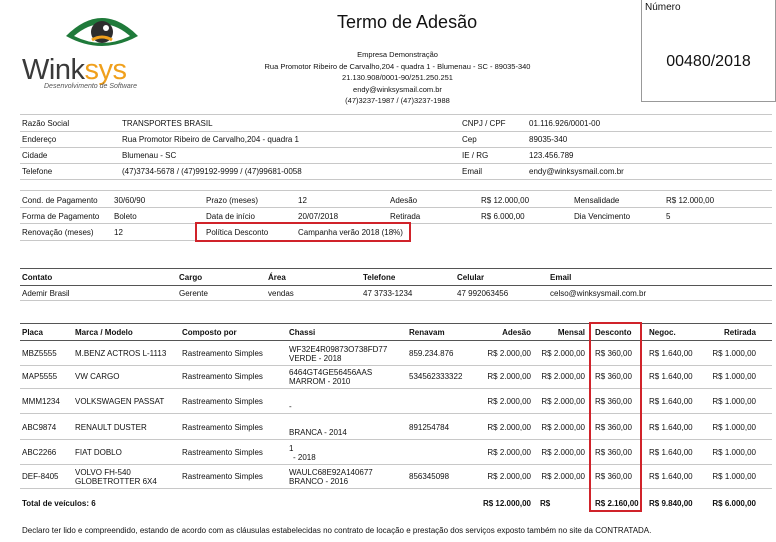  I want to click on vehicle-chassi-line2: -, so click(290, 406).